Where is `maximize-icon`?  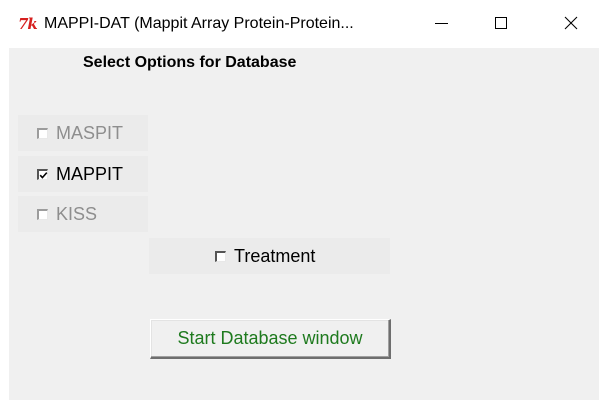
maximize-icon is located at coordinates (501, 23).